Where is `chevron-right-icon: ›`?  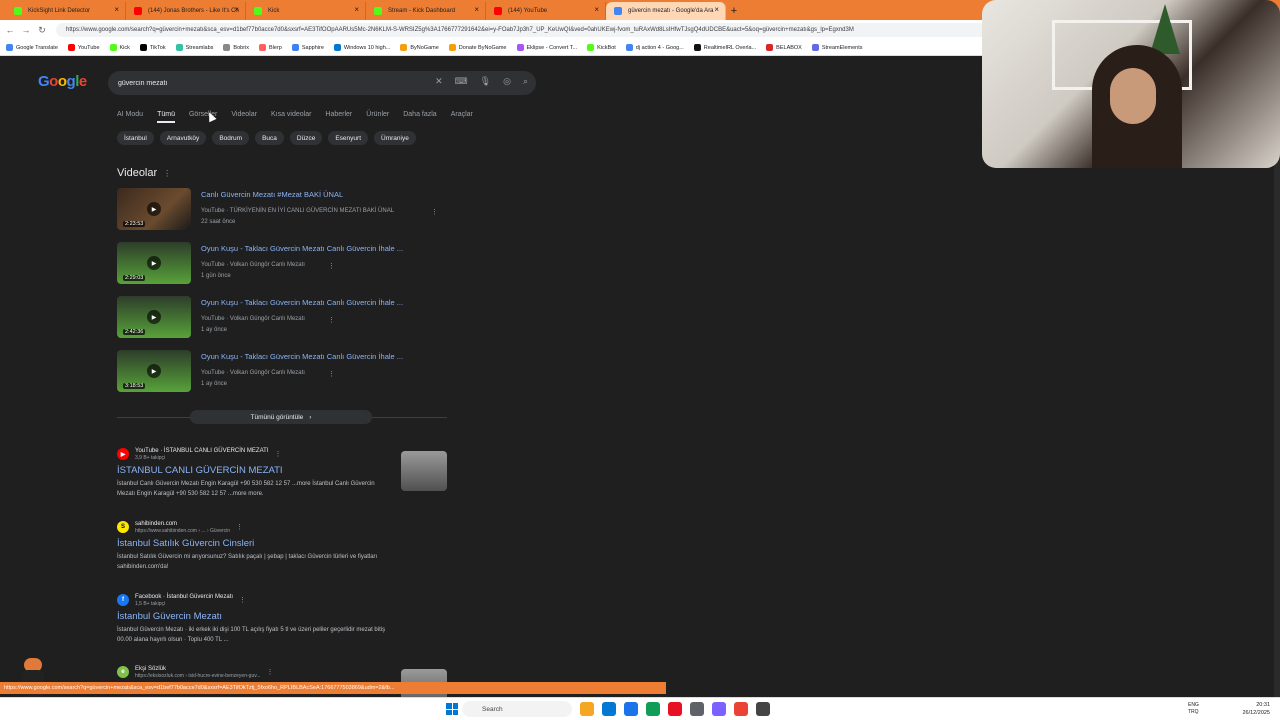
chevron-right-icon: › is located at coordinates (310, 417).